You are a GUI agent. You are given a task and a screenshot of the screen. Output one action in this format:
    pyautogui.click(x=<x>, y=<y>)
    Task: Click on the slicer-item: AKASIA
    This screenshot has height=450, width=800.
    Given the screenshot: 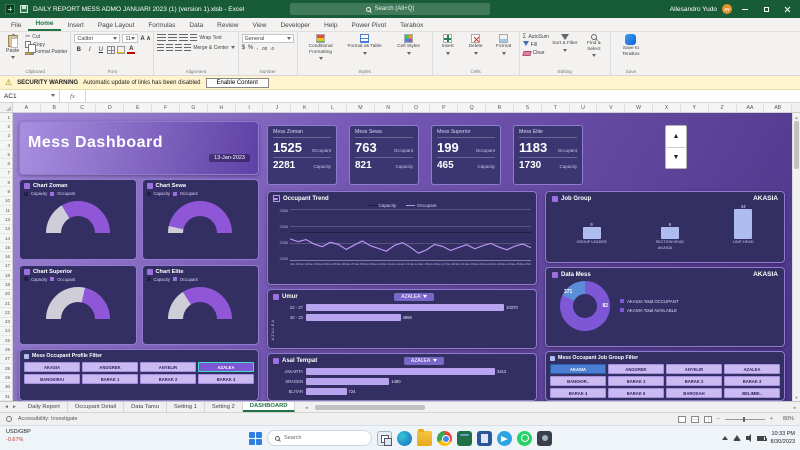 What is the action you would take?
    pyautogui.click(x=52, y=367)
    